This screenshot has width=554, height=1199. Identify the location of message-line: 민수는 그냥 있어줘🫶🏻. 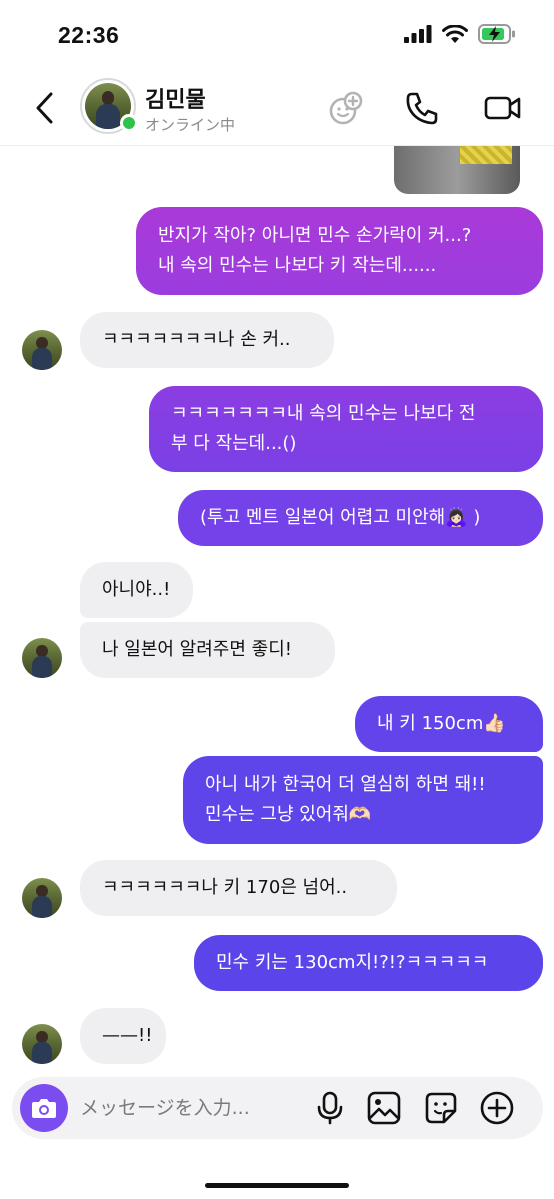
(288, 814).